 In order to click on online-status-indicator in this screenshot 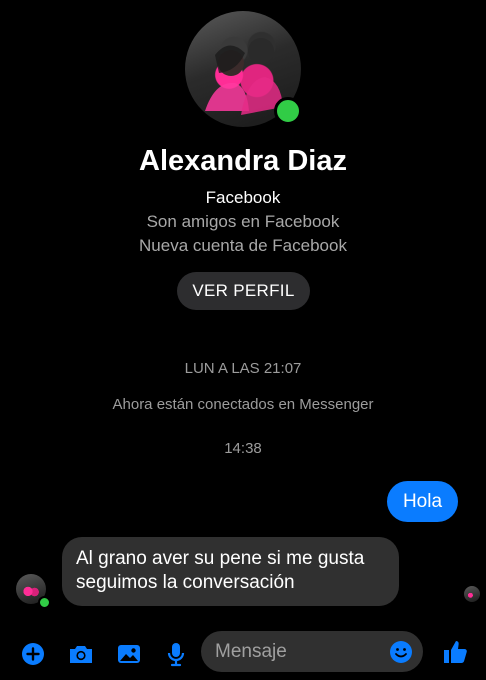, I will do `click(288, 111)`.